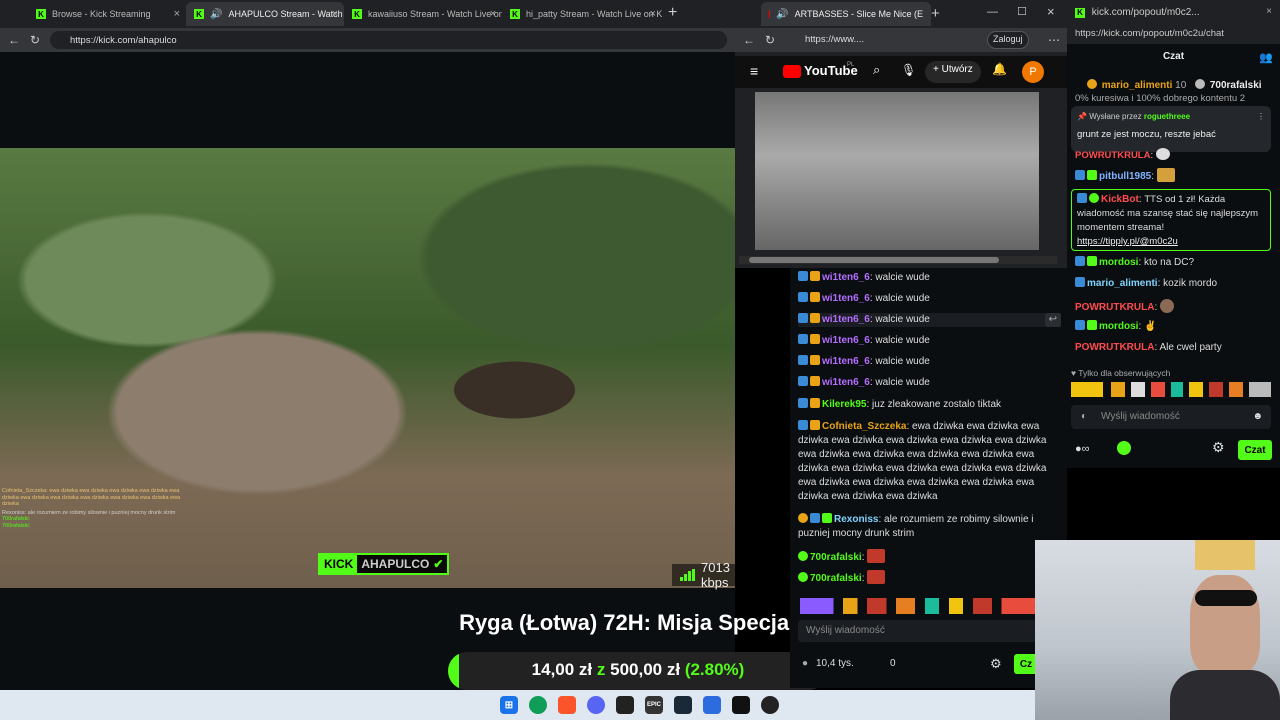 This screenshot has width=1280, height=720. What do you see at coordinates (509, 705) in the screenshot?
I see `windows-start-icon: ⊞` at bounding box center [509, 705].